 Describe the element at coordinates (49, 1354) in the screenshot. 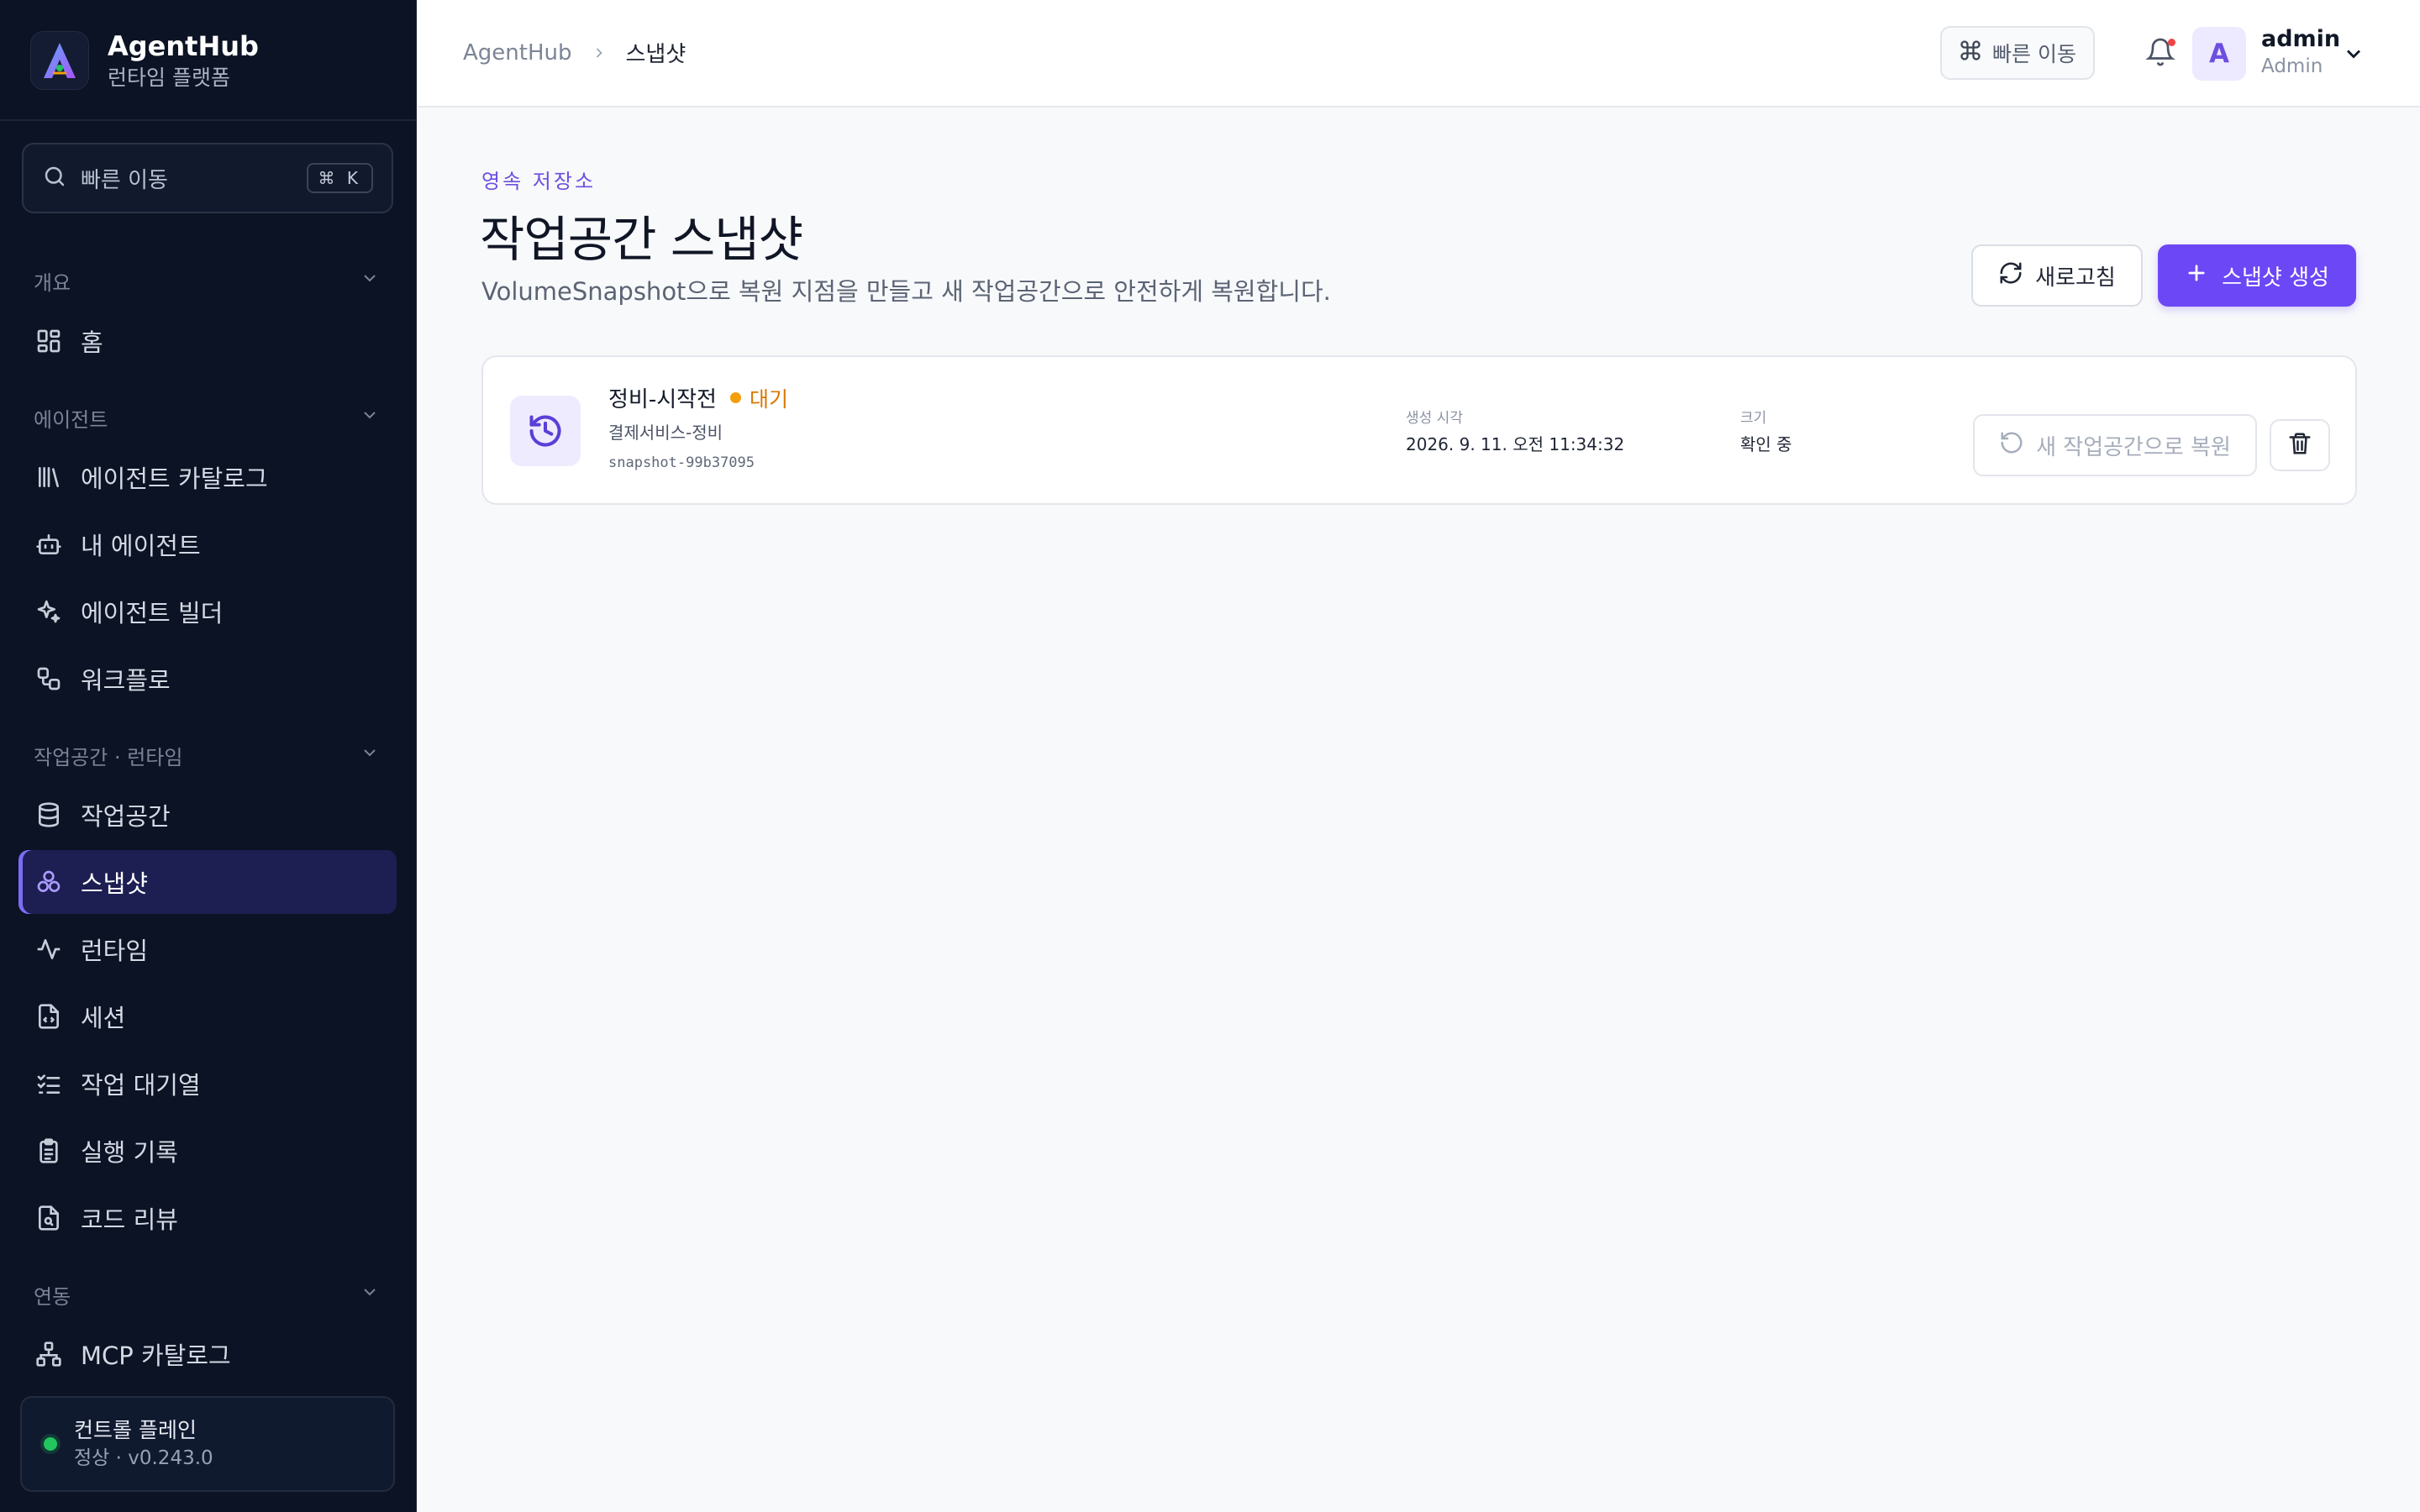

I see `network-icon` at that location.